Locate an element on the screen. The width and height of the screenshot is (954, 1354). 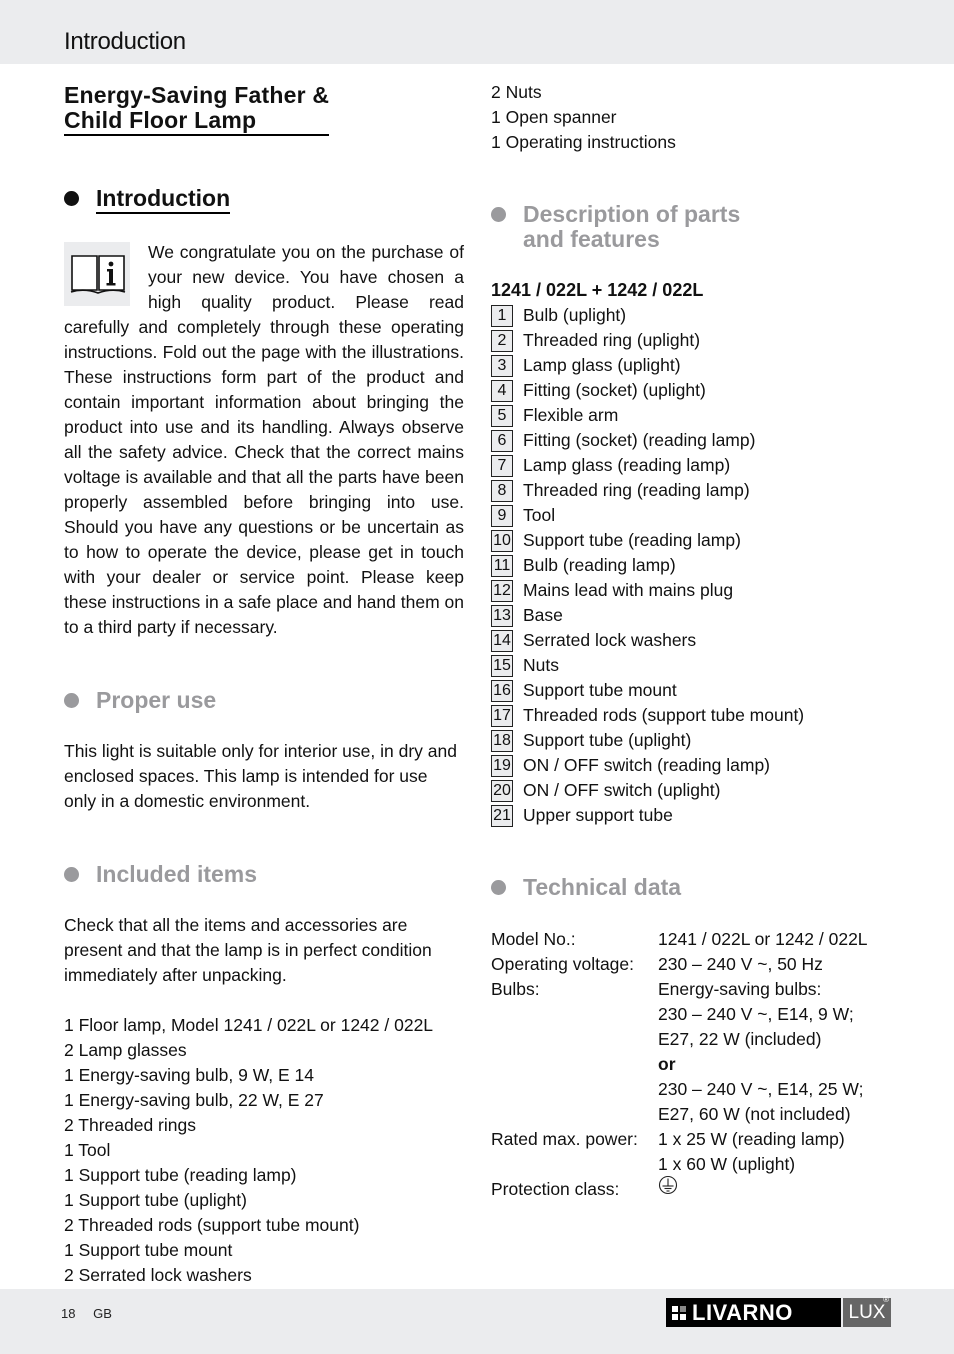
part-label: Support tube mount is located at coordinates (600, 690).